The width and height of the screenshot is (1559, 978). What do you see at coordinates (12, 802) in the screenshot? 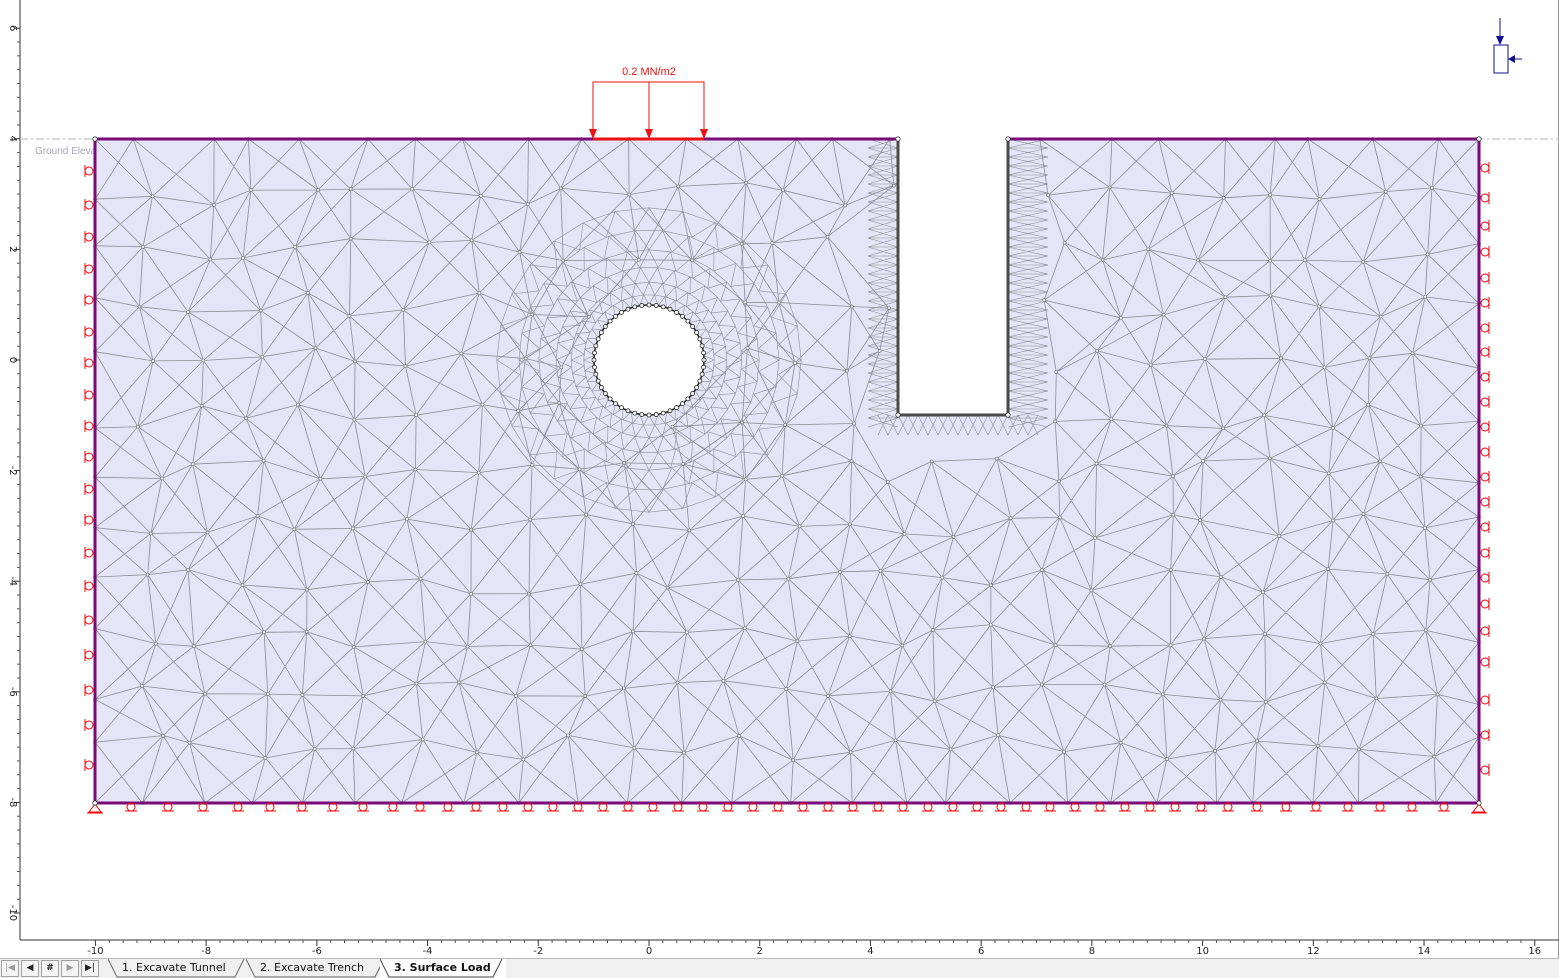
I see `y-tick-label: -8` at bounding box center [12, 802].